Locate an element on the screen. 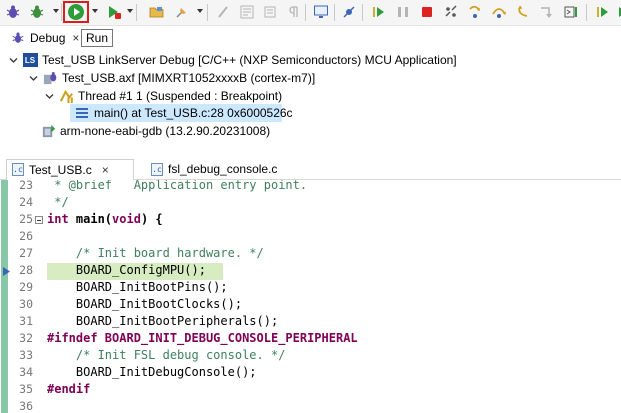 This screenshot has height=413, width=621. code-line: 31 BOARD_InitBootPeripherals(); is located at coordinates (310, 321).